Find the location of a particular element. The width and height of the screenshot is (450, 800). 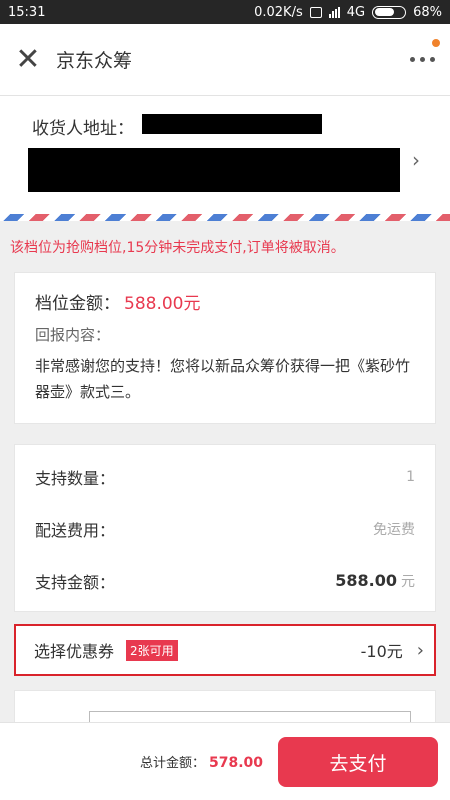

redacted-address is located at coordinates (214, 170).